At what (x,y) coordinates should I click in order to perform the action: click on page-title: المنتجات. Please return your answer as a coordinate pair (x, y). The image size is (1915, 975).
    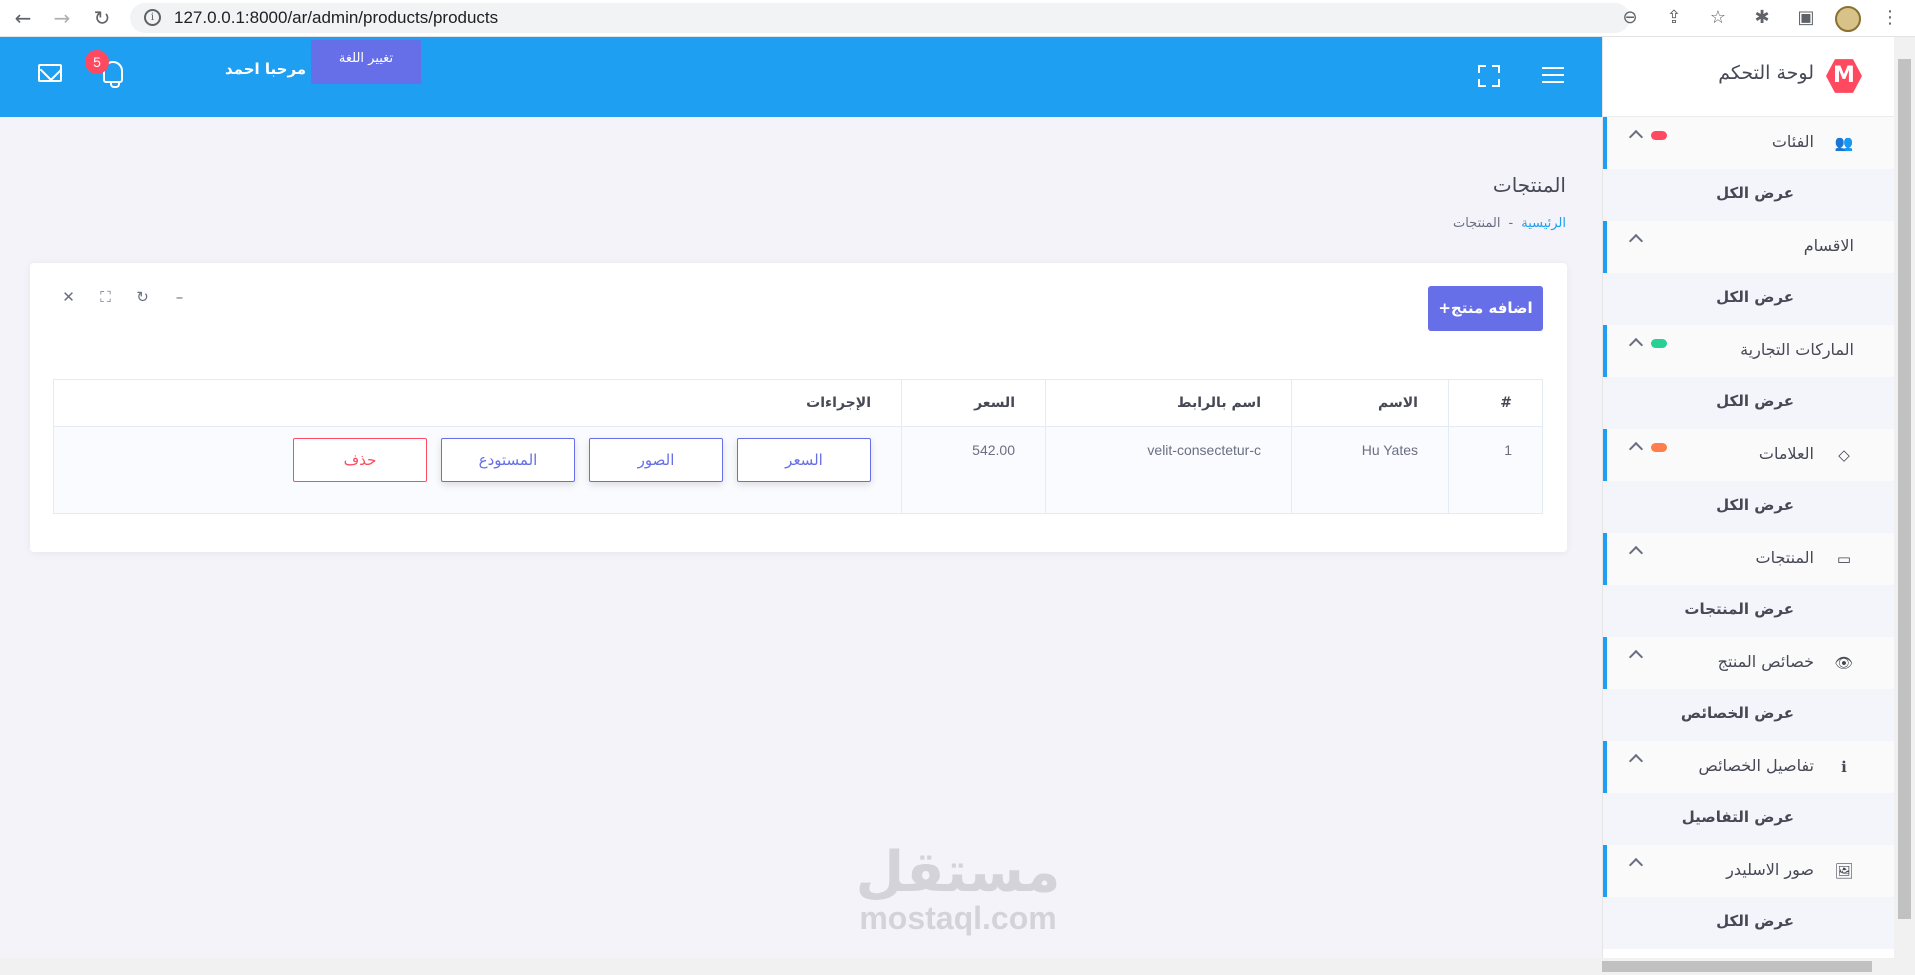
    Looking at the image, I should click on (1529, 185).